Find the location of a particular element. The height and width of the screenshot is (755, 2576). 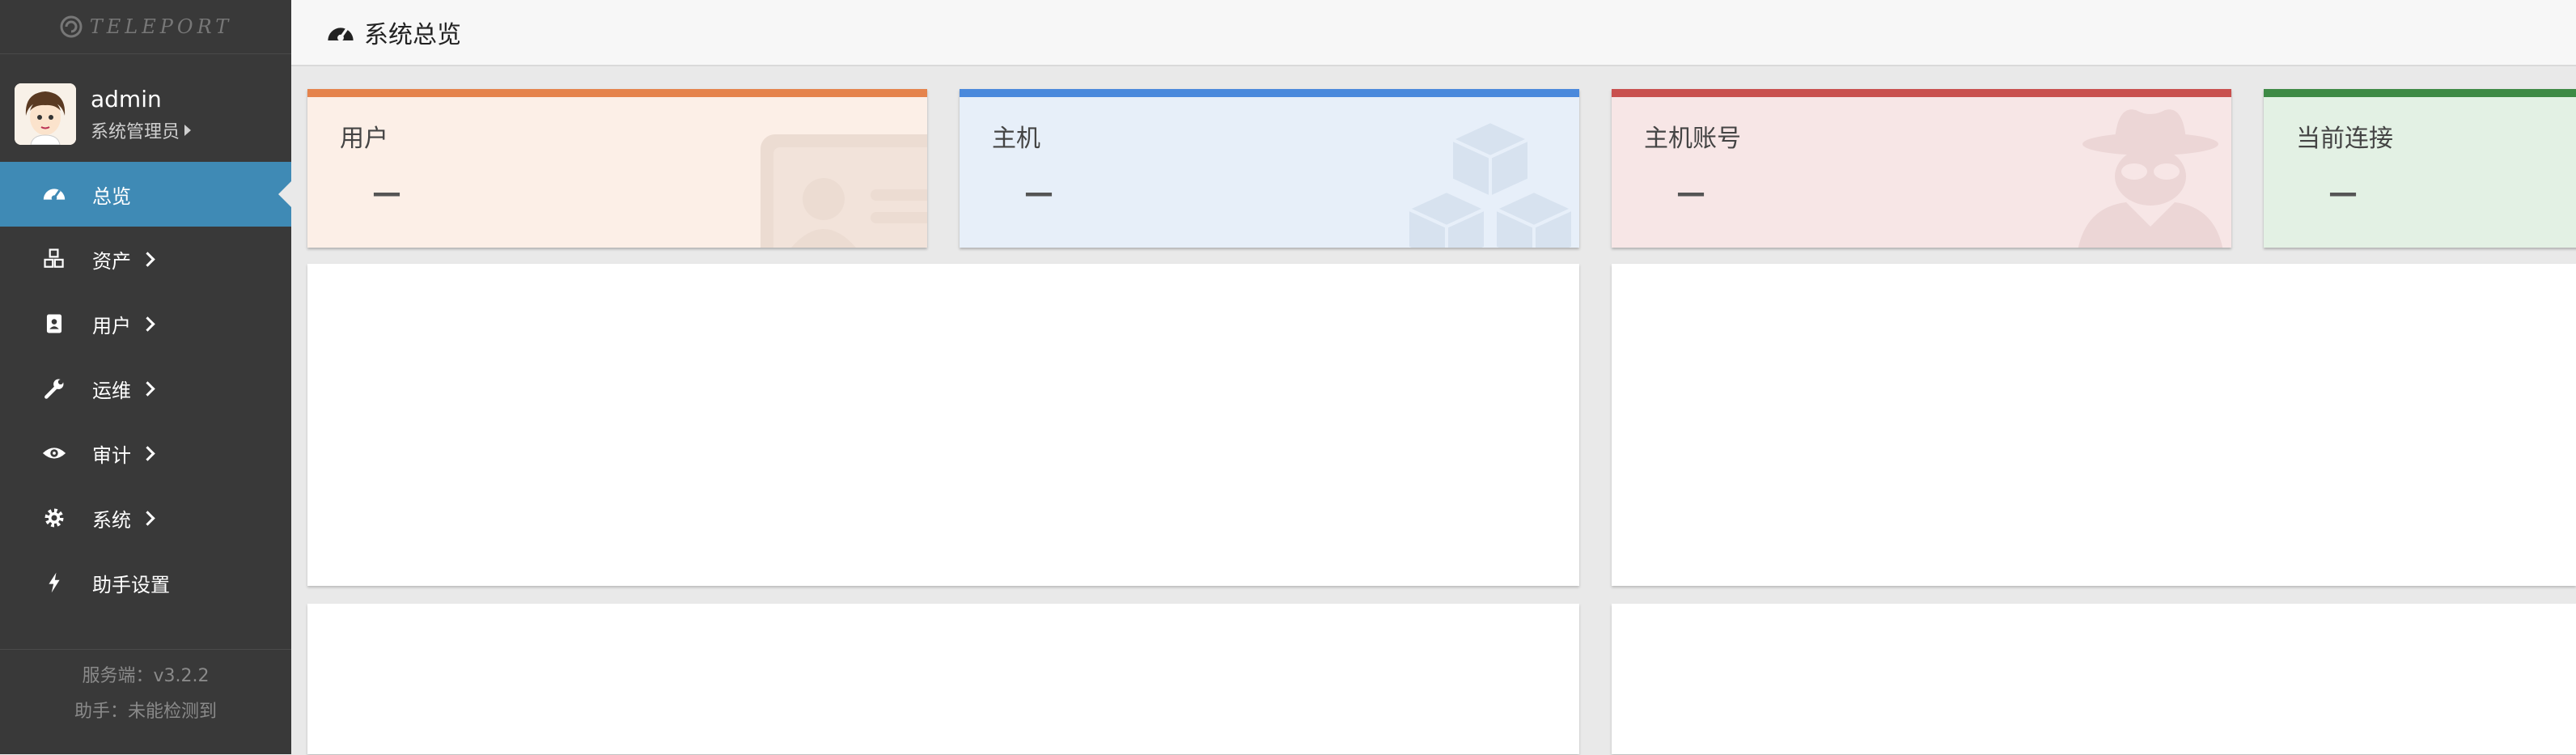

caret-right-icon is located at coordinates (188, 130).